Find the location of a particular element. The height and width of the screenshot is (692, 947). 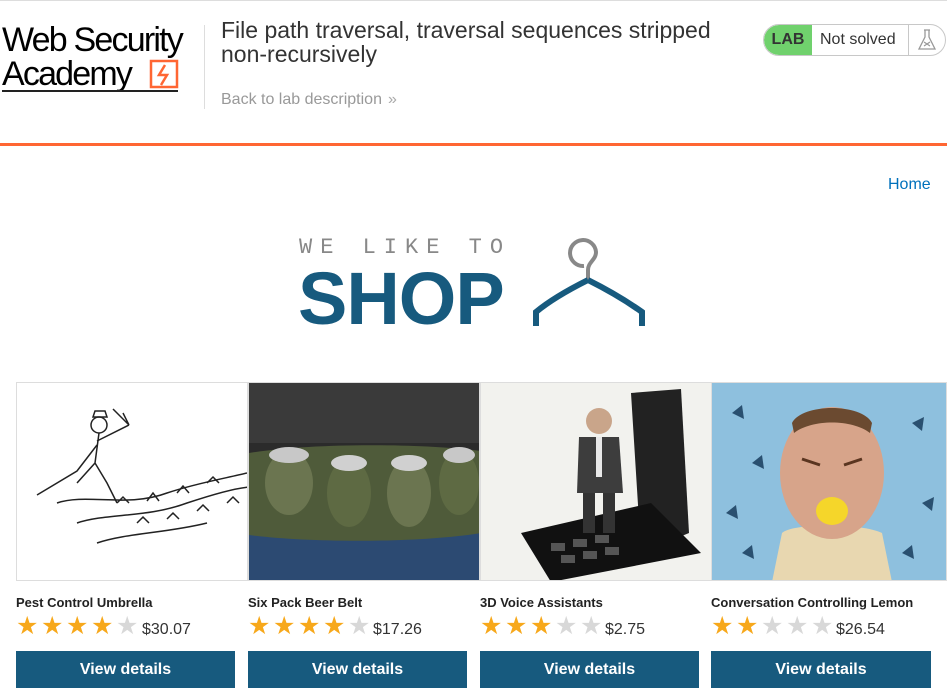

product-name: 3D Voice Assistants is located at coordinates (541, 602).